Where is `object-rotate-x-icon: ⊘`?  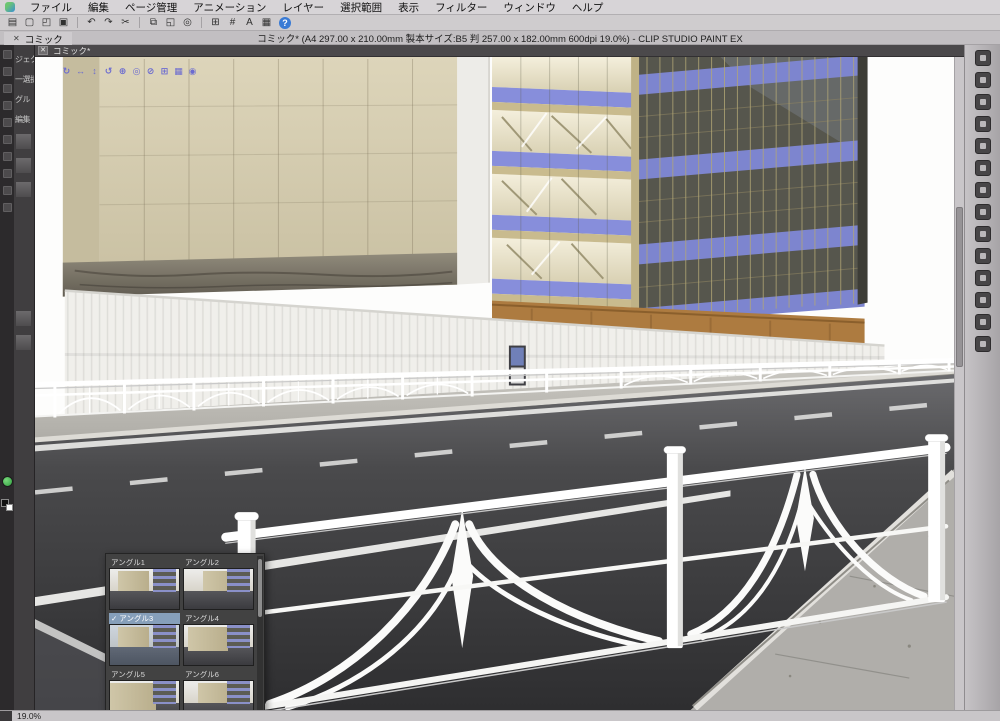 object-rotate-x-icon: ⊘ is located at coordinates (150, 71).